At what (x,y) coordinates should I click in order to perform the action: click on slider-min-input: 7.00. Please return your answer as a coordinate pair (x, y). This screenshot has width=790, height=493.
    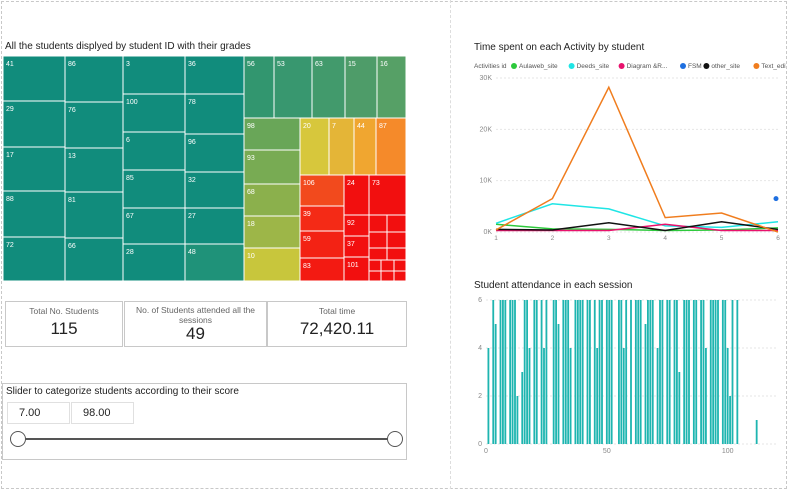
    Looking at the image, I should click on (38, 413).